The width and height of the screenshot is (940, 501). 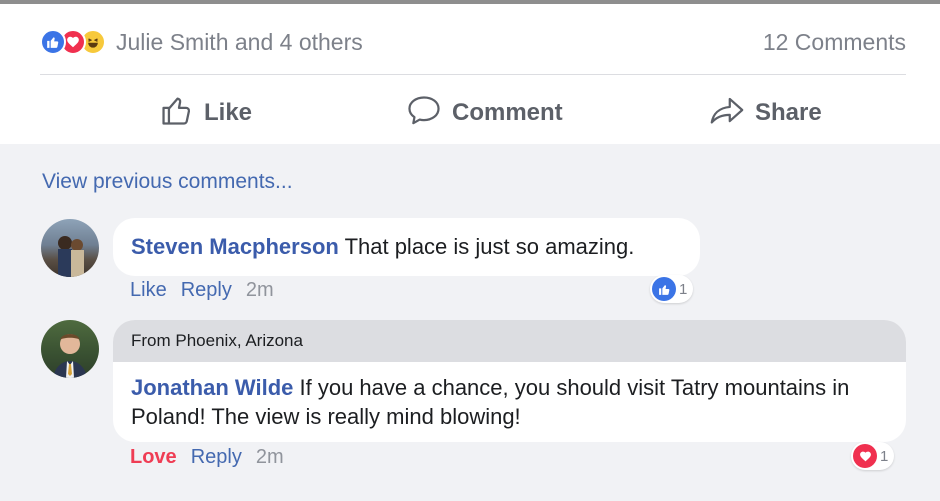 I want to click on comment-author: Steven Macpherson, so click(x=235, y=246).